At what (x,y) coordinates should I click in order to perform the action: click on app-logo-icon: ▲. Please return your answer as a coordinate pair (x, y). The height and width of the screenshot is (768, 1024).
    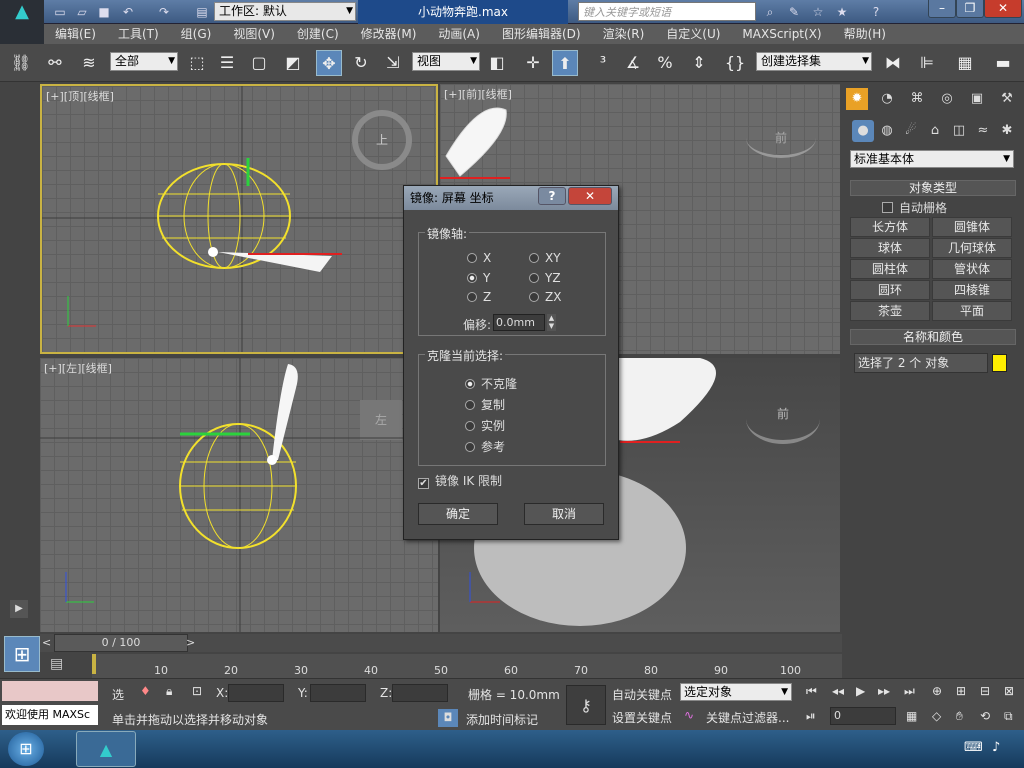
    Looking at the image, I should click on (22, 12).